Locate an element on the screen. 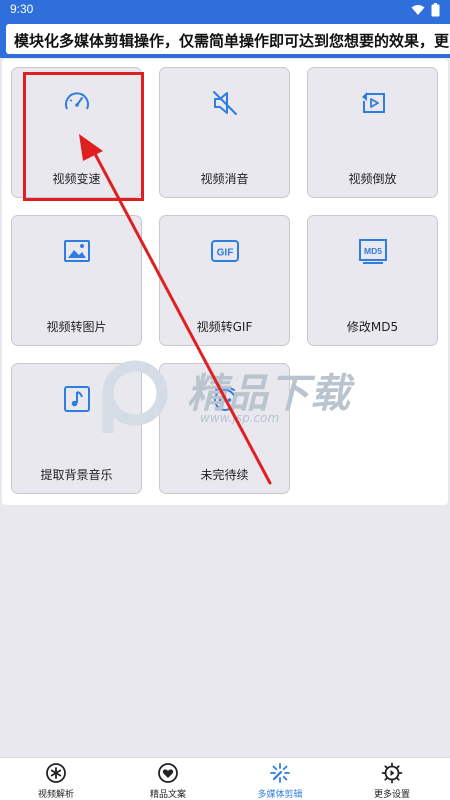 Image resolution: width=450 pixels, height=800 pixels. tile-label: 视频倒放 is located at coordinates (372, 179).